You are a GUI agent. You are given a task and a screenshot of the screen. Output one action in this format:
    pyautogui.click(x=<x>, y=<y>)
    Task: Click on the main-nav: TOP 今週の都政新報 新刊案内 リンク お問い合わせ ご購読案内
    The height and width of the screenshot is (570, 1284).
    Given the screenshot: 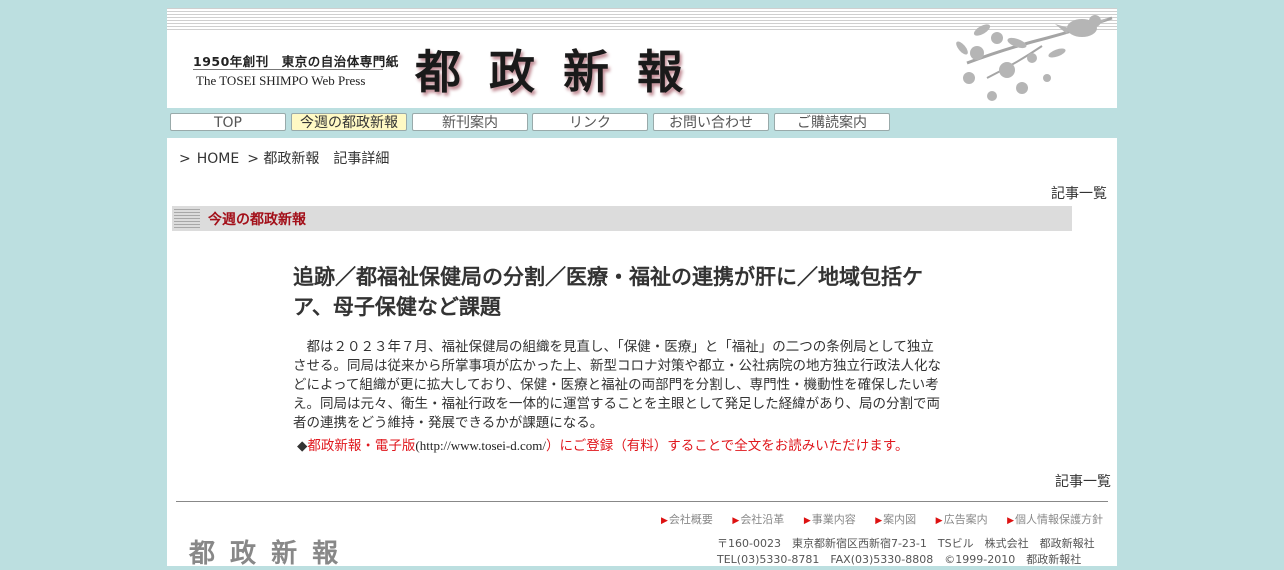 What is the action you would take?
    pyautogui.click(x=642, y=123)
    